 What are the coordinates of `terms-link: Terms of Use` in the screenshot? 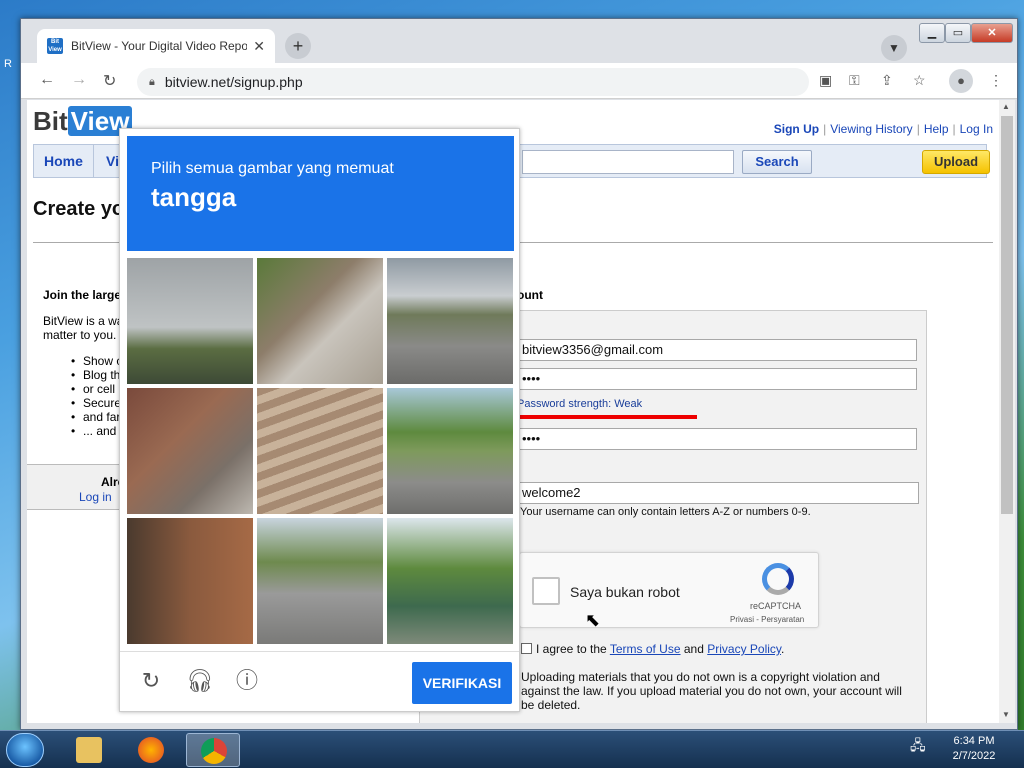 It's located at (645, 649).